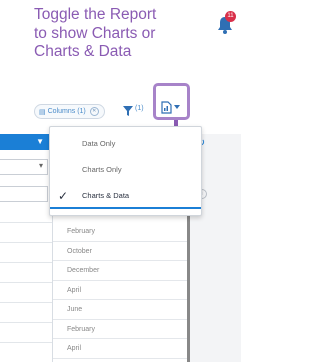  I want to click on menu-item-label: Charts Only, so click(102, 169).